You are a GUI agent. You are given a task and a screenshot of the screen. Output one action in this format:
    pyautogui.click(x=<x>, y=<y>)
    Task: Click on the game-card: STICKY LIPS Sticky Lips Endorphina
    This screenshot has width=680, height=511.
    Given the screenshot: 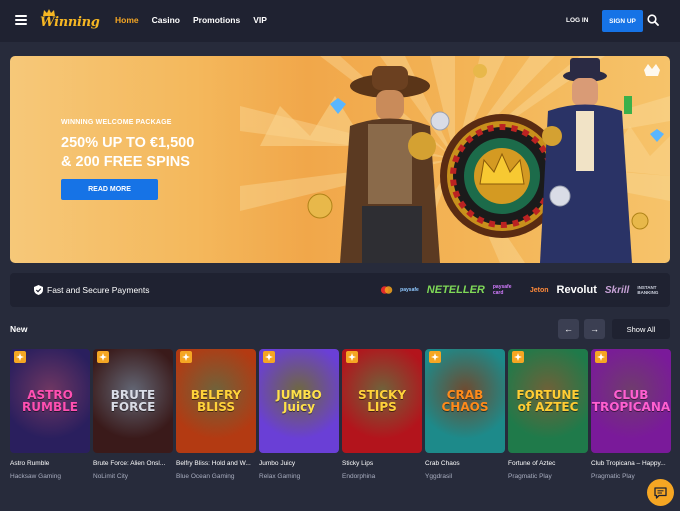 What is the action you would take?
    pyautogui.click(x=382, y=414)
    